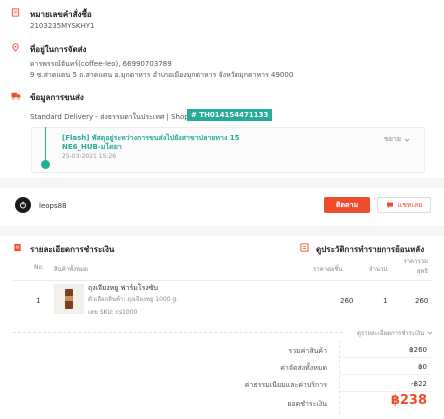  I want to click on summary-left-border, so click(340, 377).